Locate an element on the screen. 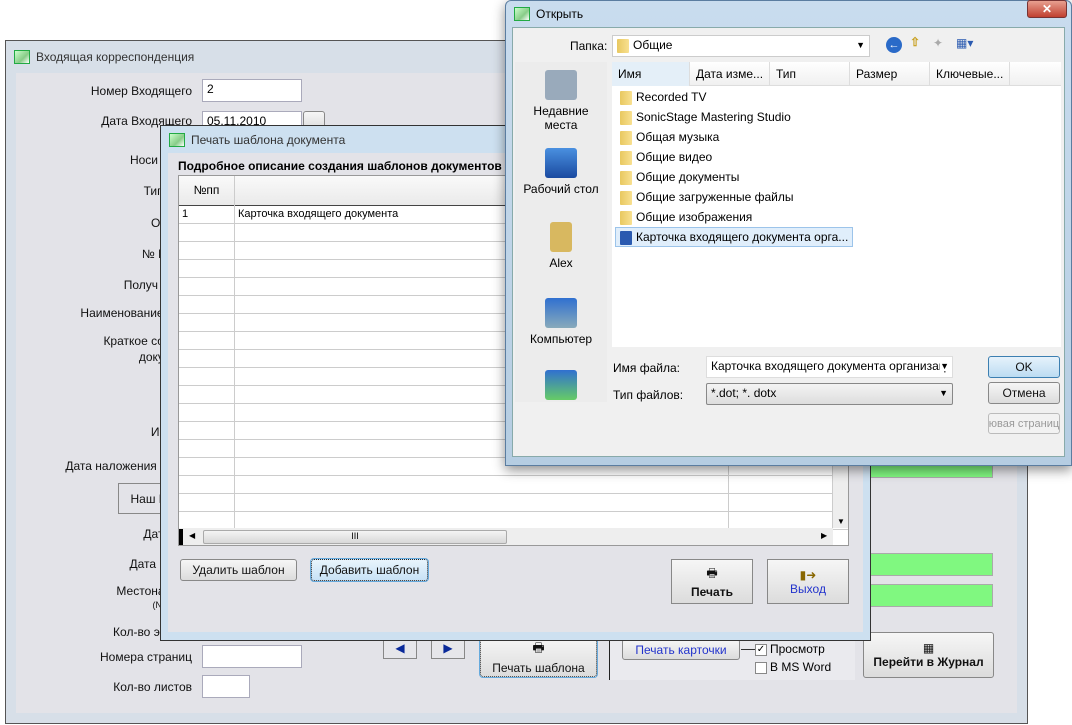 Image resolution: width=1072 pixels, height=725 pixels. cell is located at coordinates (781, 503).